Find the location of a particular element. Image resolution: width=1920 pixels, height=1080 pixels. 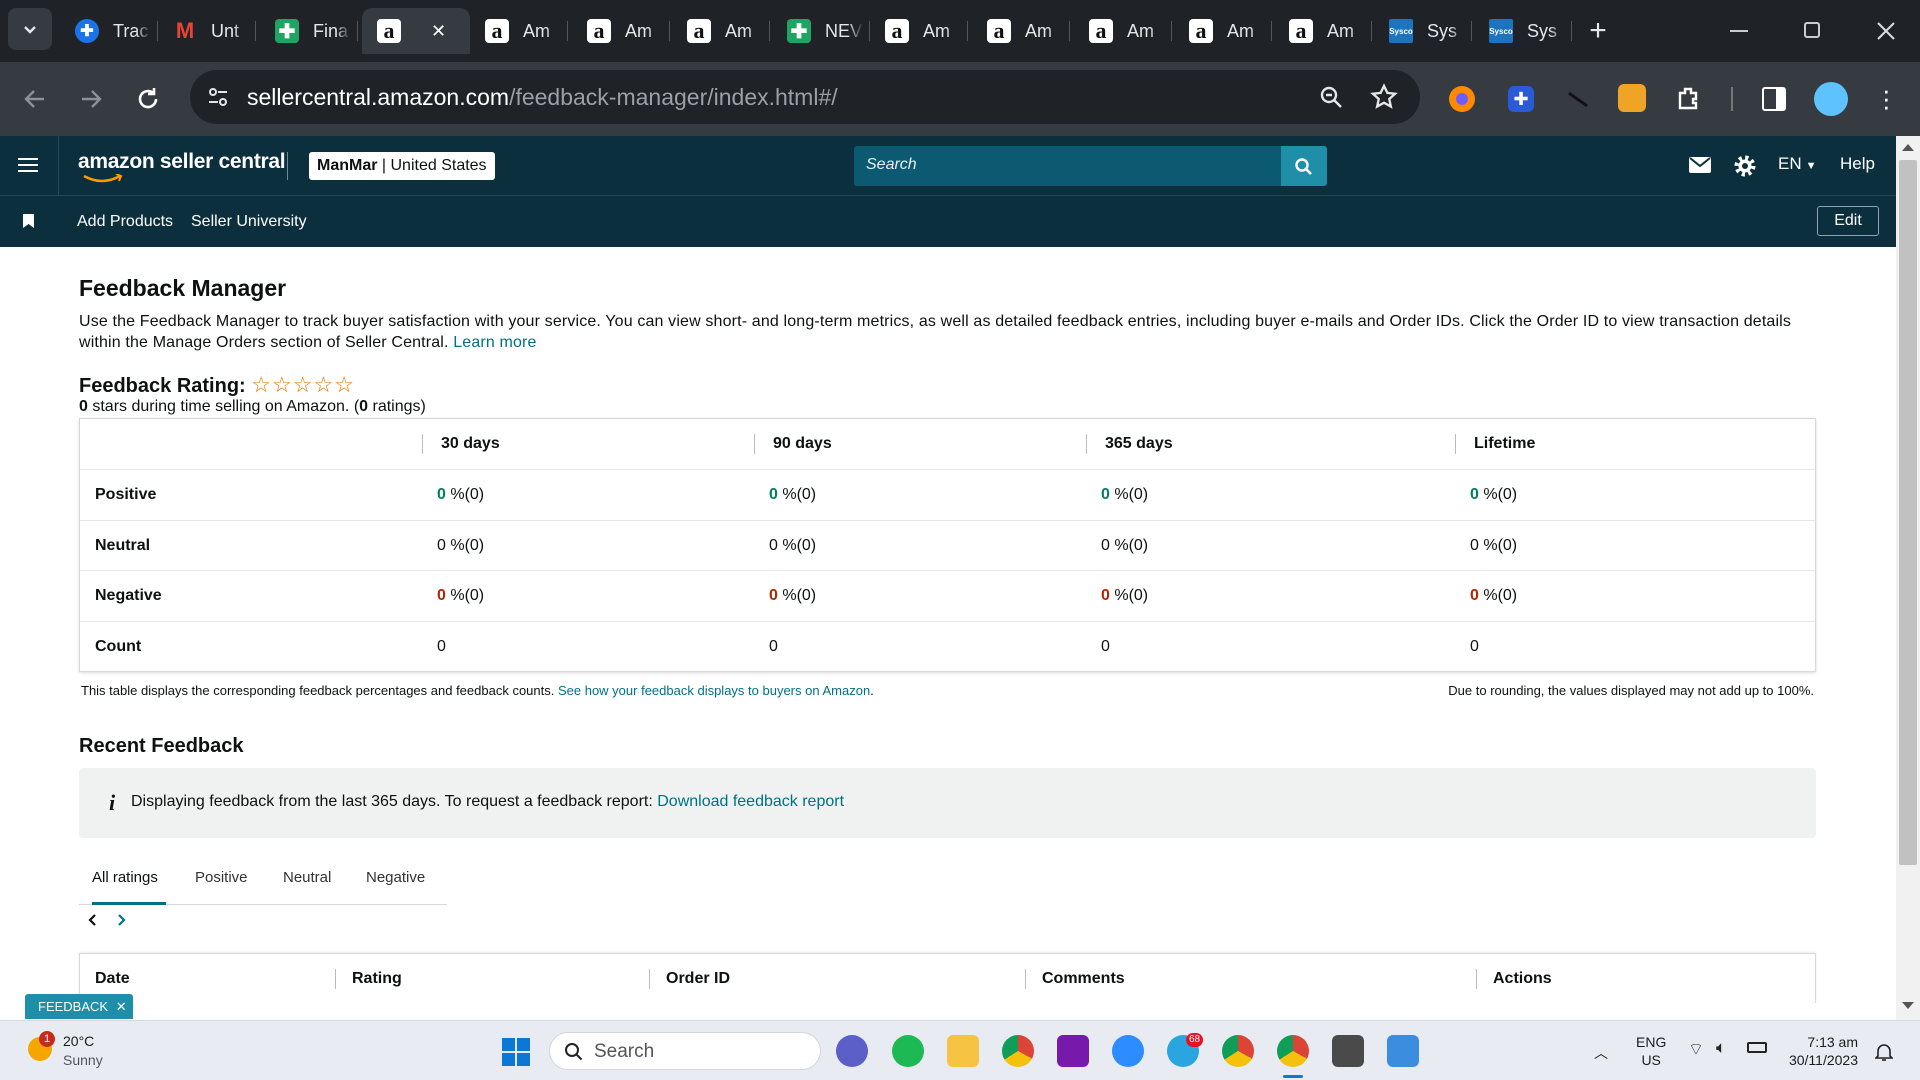

tray-chevron-up-icon: ︿ is located at coordinates (1601, 1053).